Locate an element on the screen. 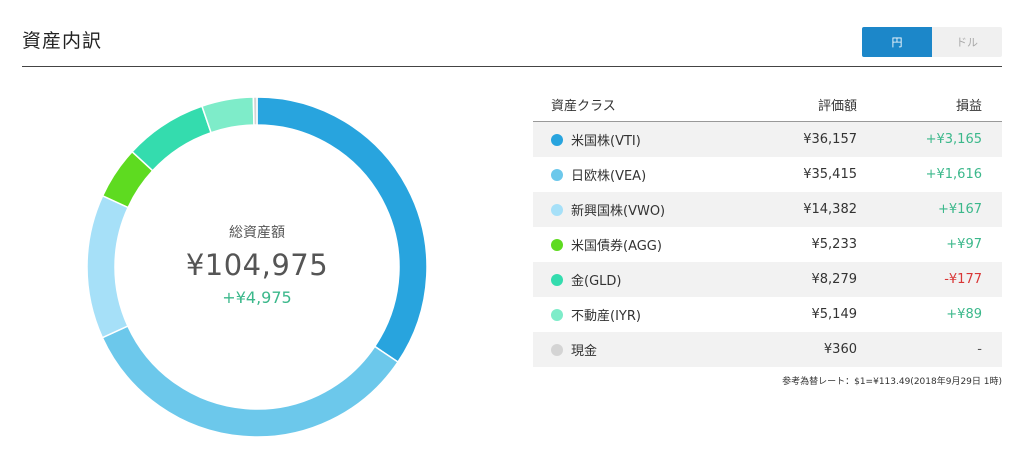  pnl-cell: +¥97 is located at coordinates (964, 244).